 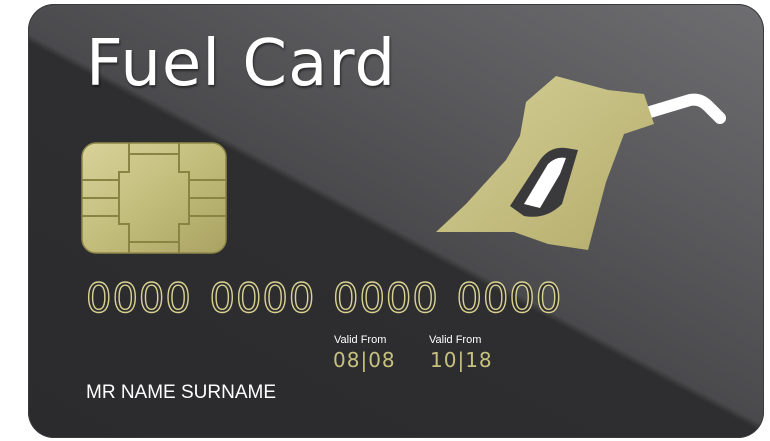 I want to click on card-title: Fuel Card, so click(x=241, y=64).